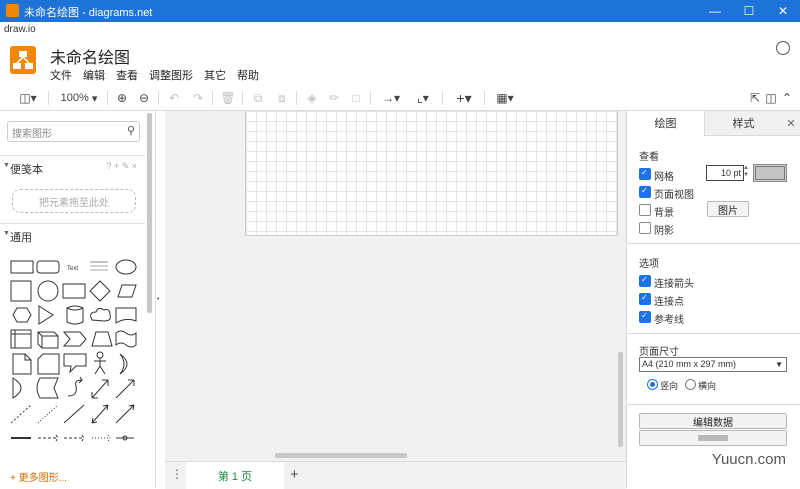 Image resolution: width=800 pixels, height=489 pixels. Describe the element at coordinates (149, 213) in the screenshot. I see `sidebar-scrollbar` at that location.